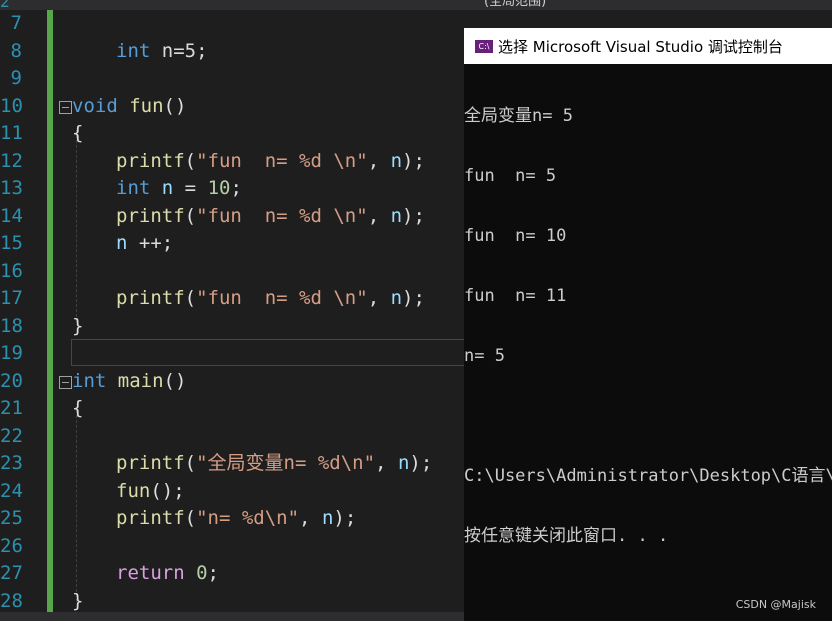 This screenshot has width=832, height=621. I want to click on code-line-24: 24 fun();, so click(232, 492).